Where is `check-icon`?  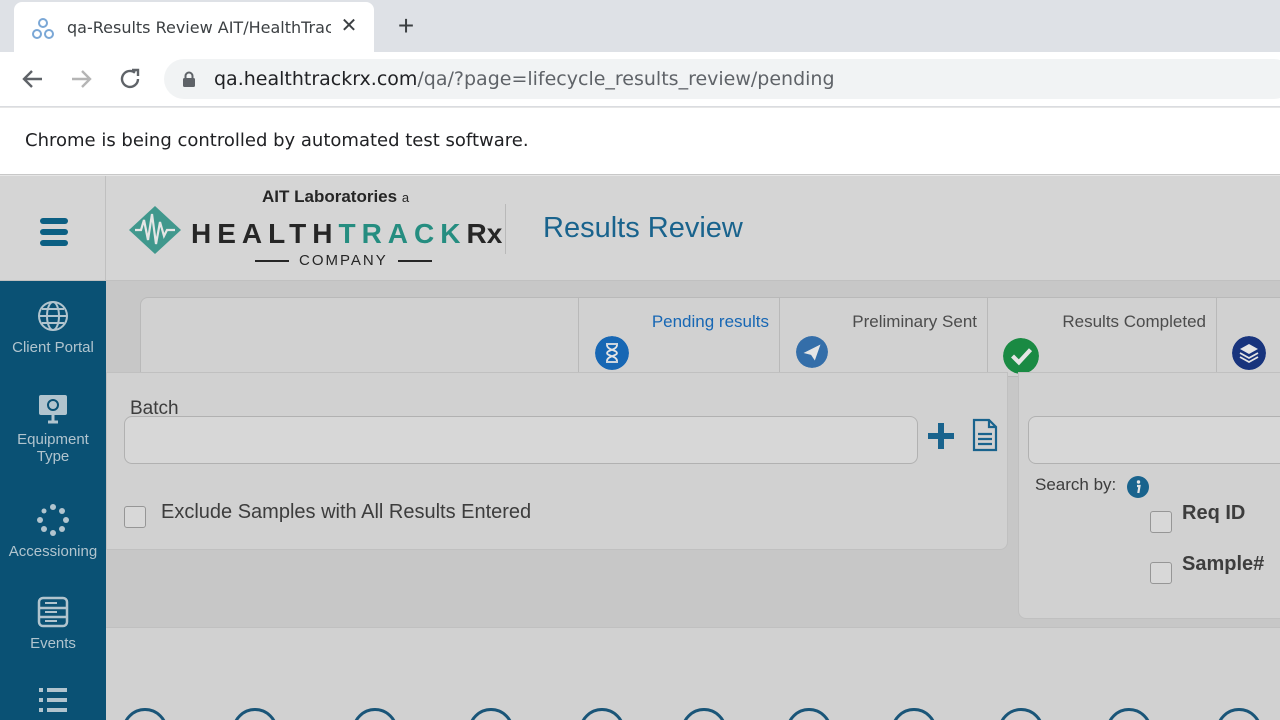 check-icon is located at coordinates (1021, 356).